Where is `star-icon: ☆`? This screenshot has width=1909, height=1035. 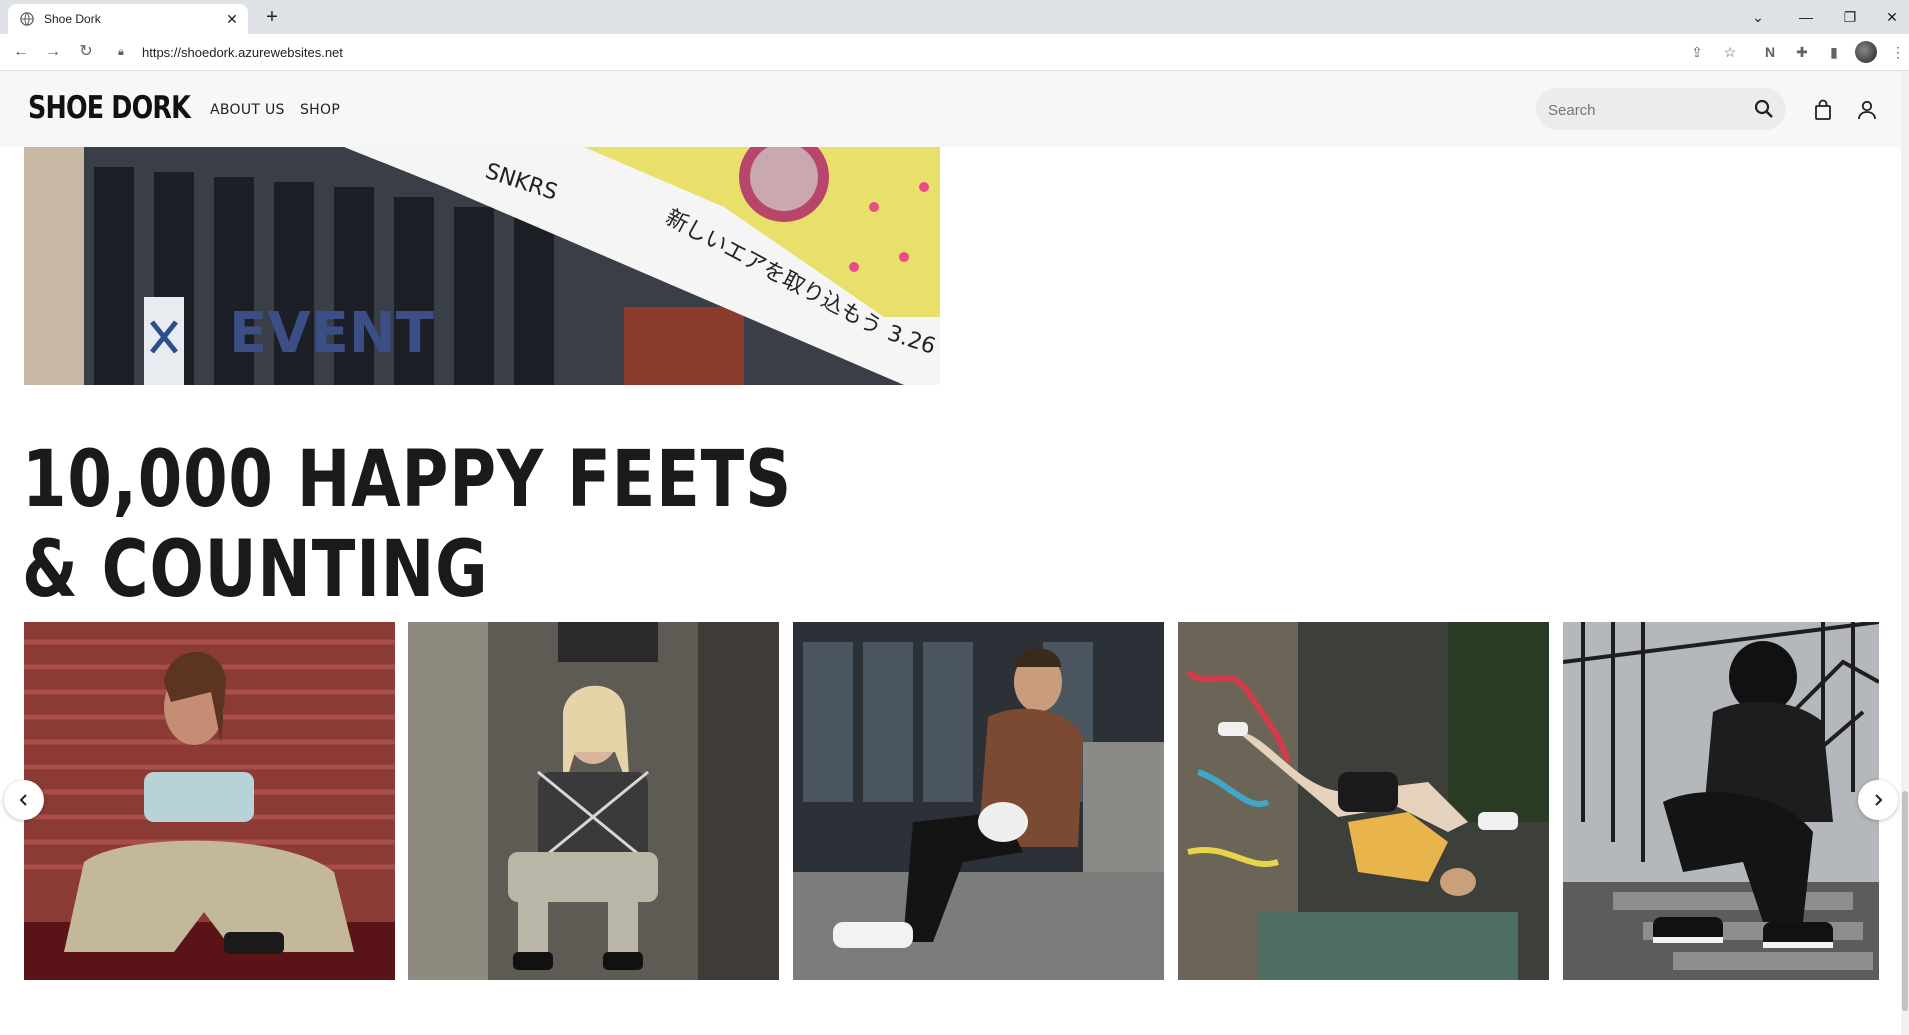
star-icon: ☆ is located at coordinates (1730, 52).